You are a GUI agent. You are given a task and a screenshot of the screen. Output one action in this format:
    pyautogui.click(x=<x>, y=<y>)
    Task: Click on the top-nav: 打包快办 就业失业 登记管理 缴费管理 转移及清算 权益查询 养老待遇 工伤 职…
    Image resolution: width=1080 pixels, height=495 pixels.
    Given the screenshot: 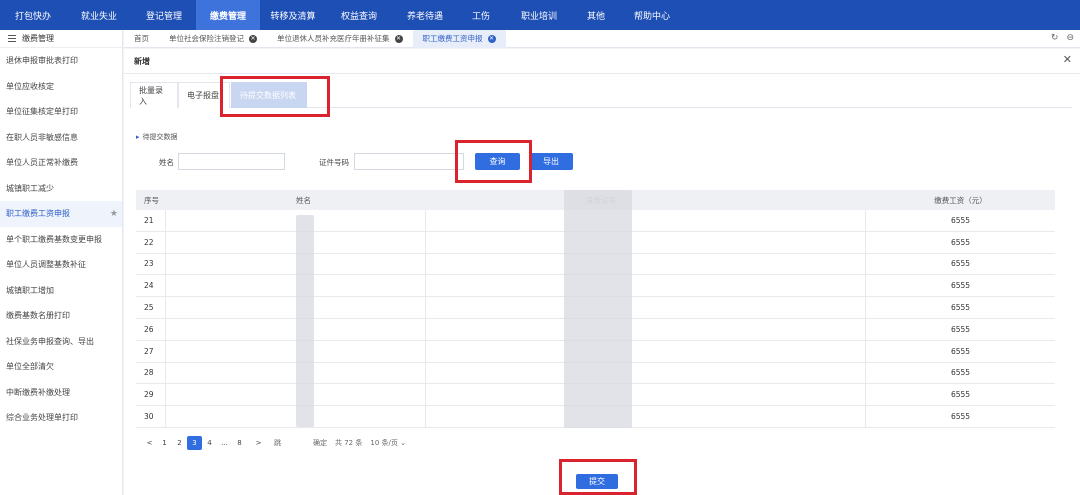 What is the action you would take?
    pyautogui.click(x=540, y=15)
    